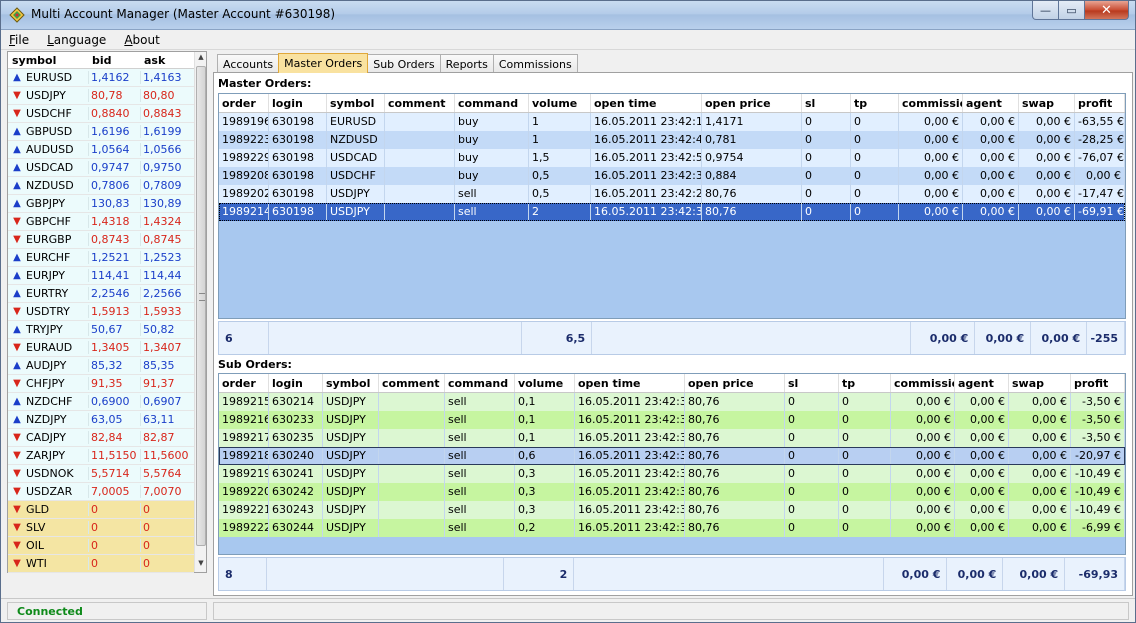 This screenshot has height=623, width=1136. I want to click on tab-master-orders: Master Orders, so click(323, 63).